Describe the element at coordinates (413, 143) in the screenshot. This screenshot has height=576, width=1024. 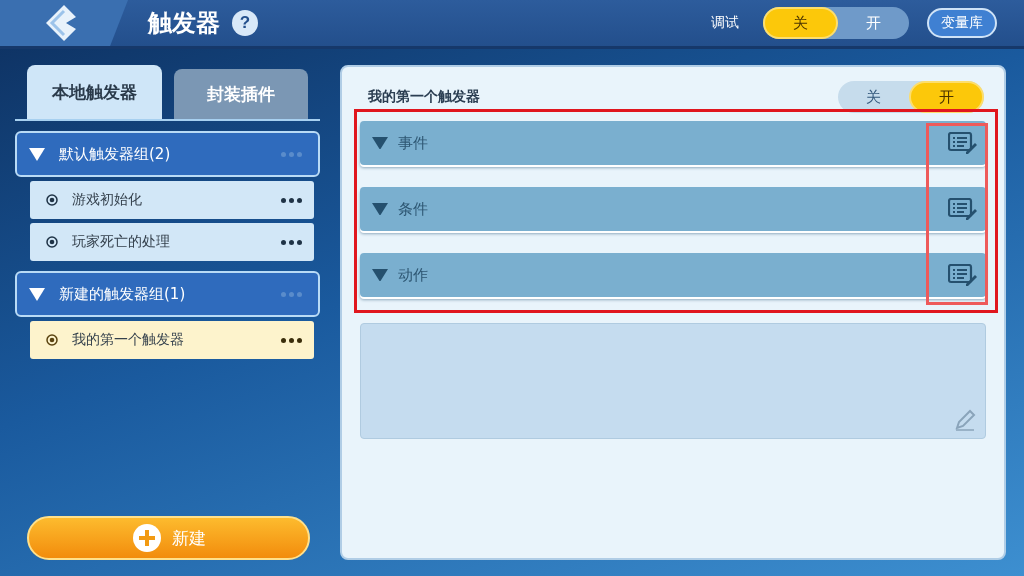
I see `section-label: 事件` at that location.